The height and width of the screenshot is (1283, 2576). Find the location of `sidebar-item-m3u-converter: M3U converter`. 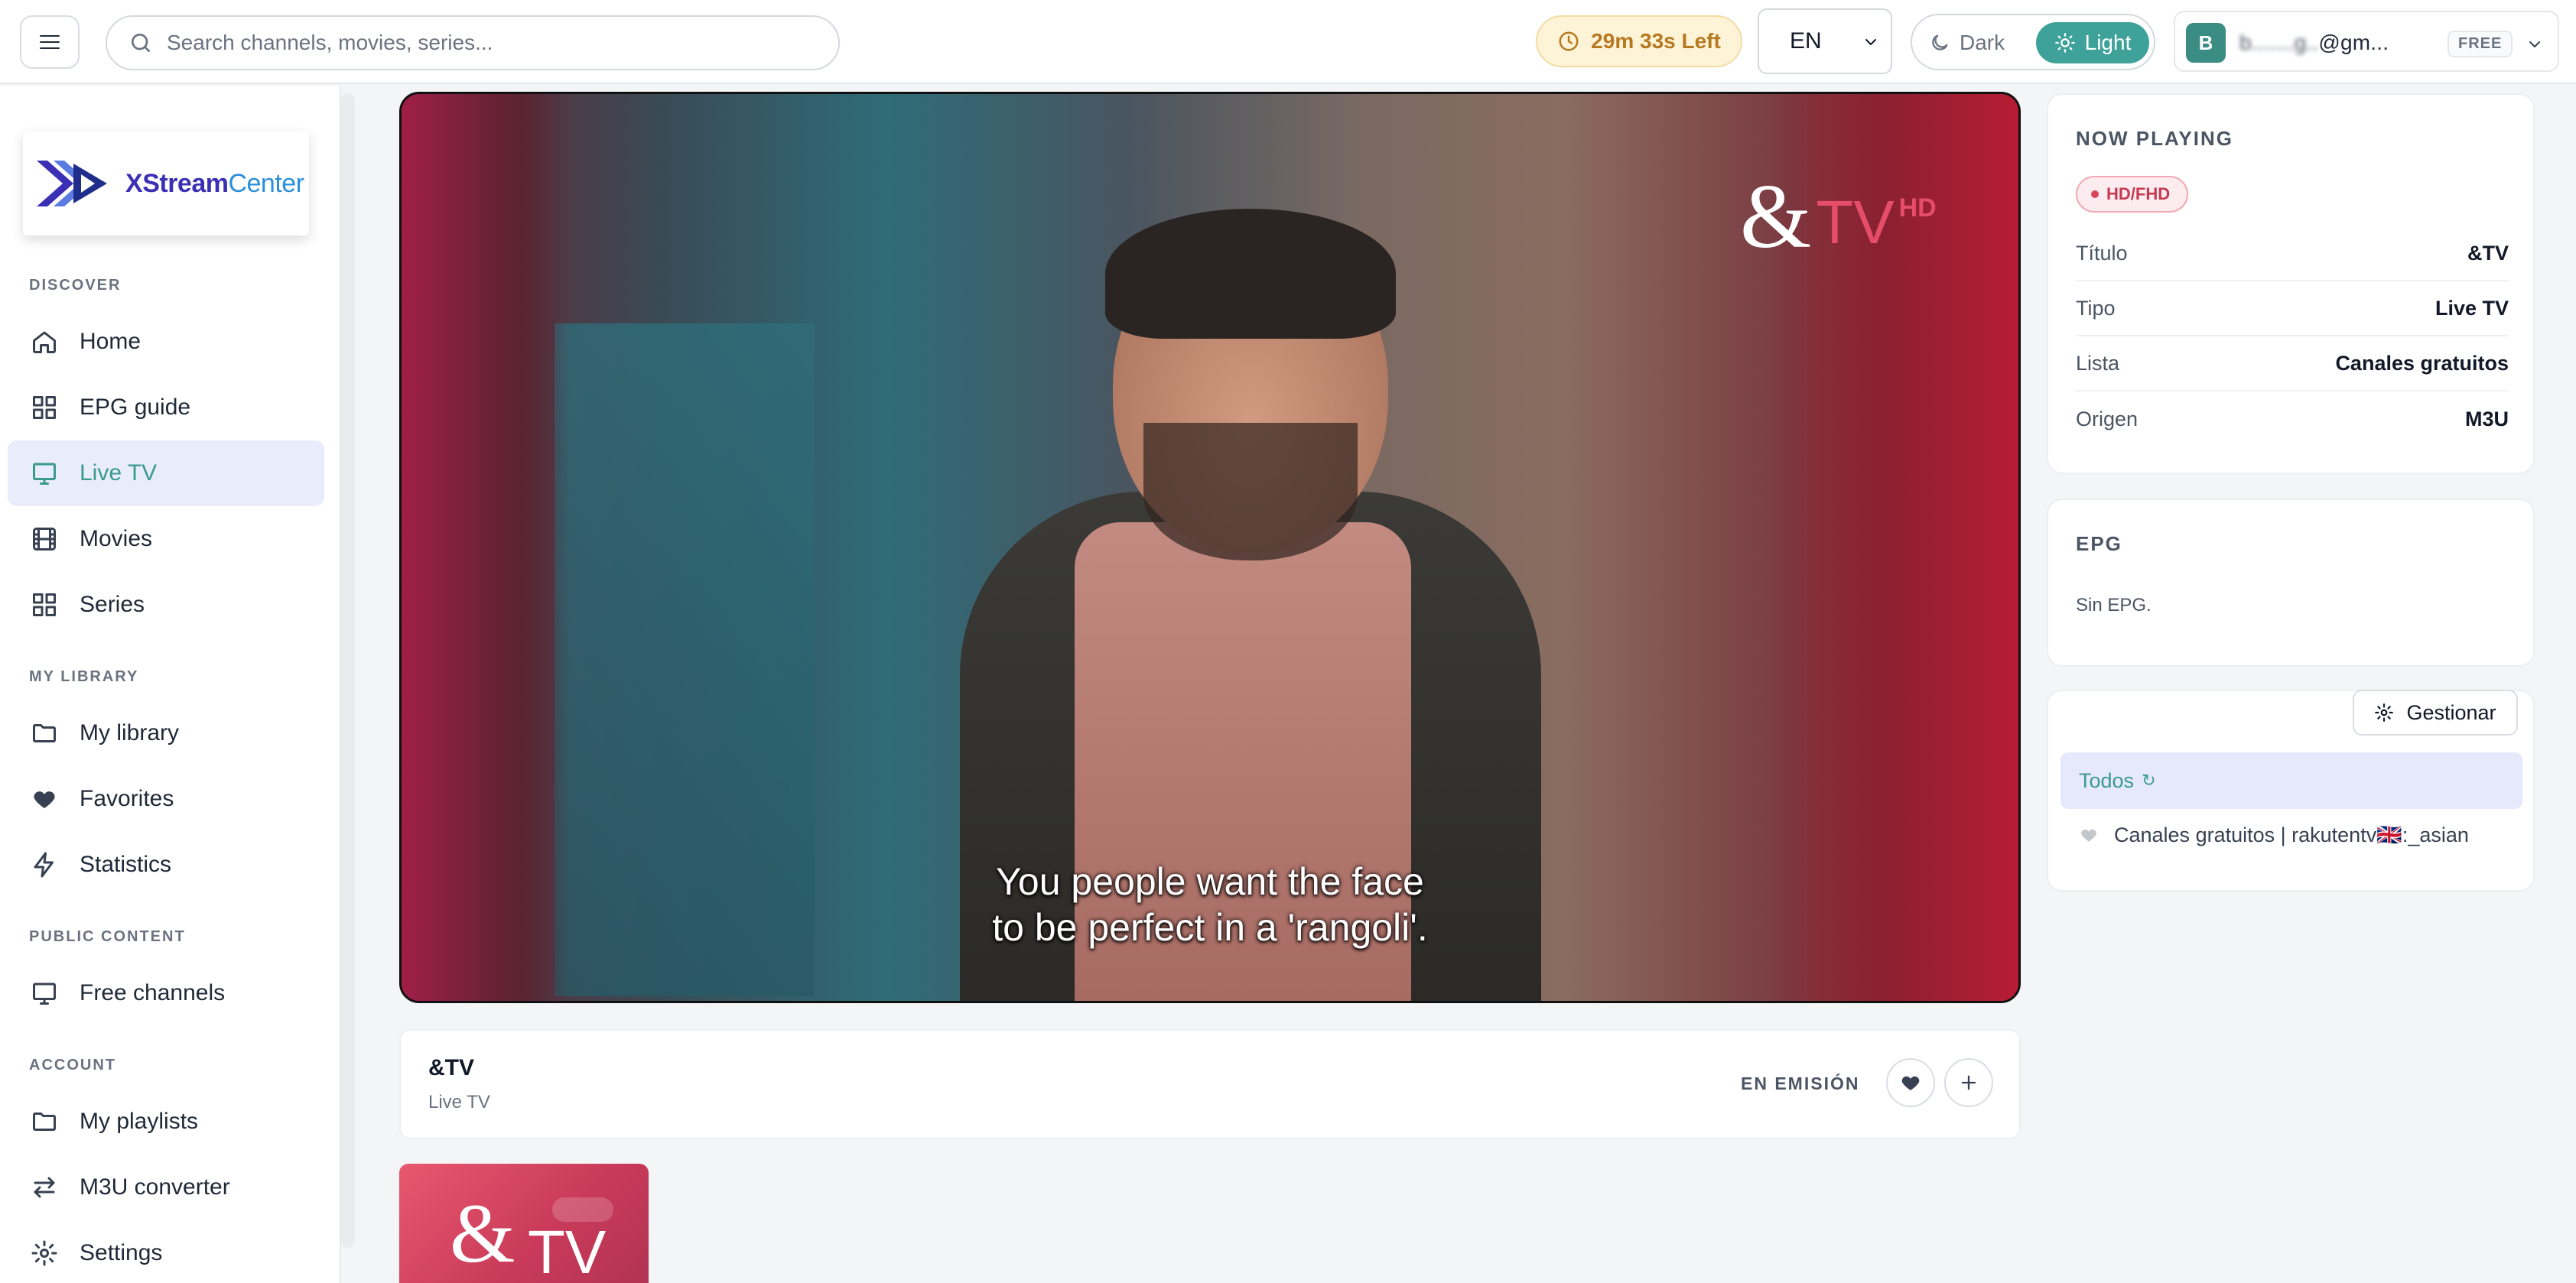

sidebar-item-m3u-converter: M3U converter is located at coordinates (166, 1187).